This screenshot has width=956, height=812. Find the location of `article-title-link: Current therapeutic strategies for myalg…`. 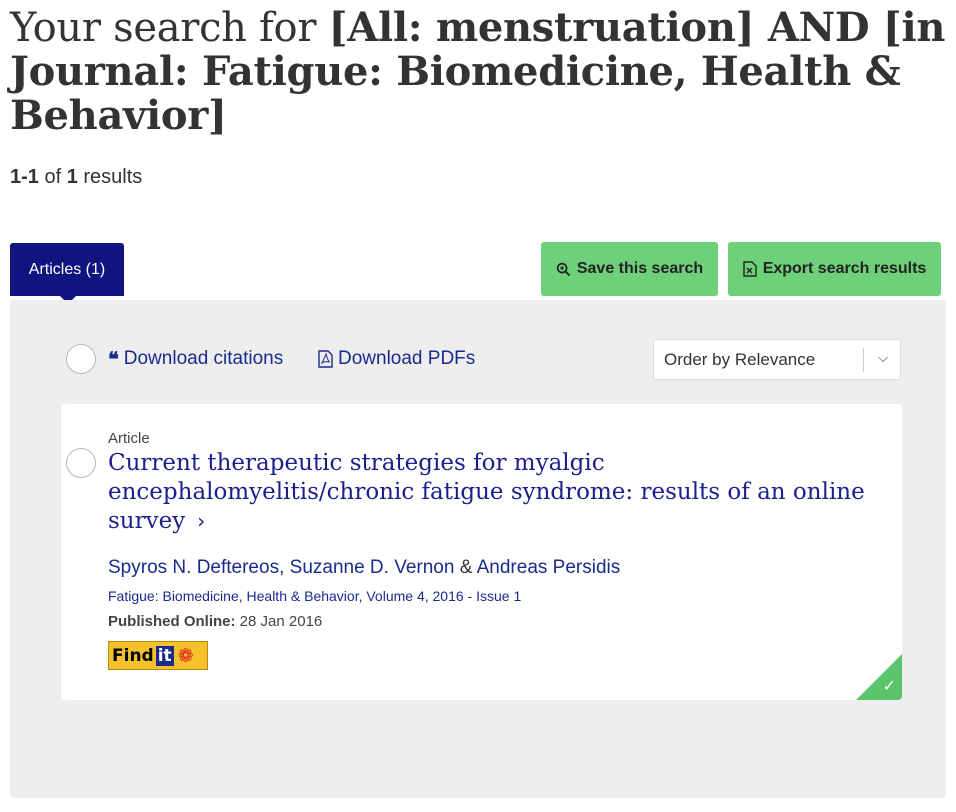

article-title-link: Current therapeutic strategies for myalg… is located at coordinates (498, 492).